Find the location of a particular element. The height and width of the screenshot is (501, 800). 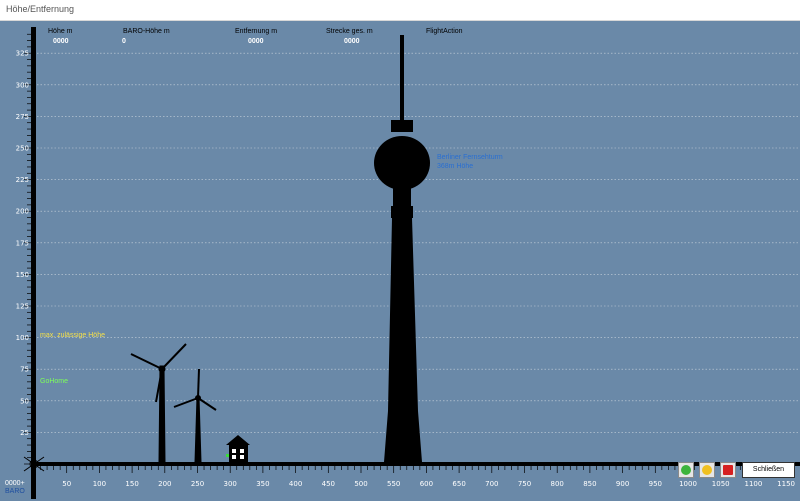

x-tick-label: 800 is located at coordinates (557, 484).